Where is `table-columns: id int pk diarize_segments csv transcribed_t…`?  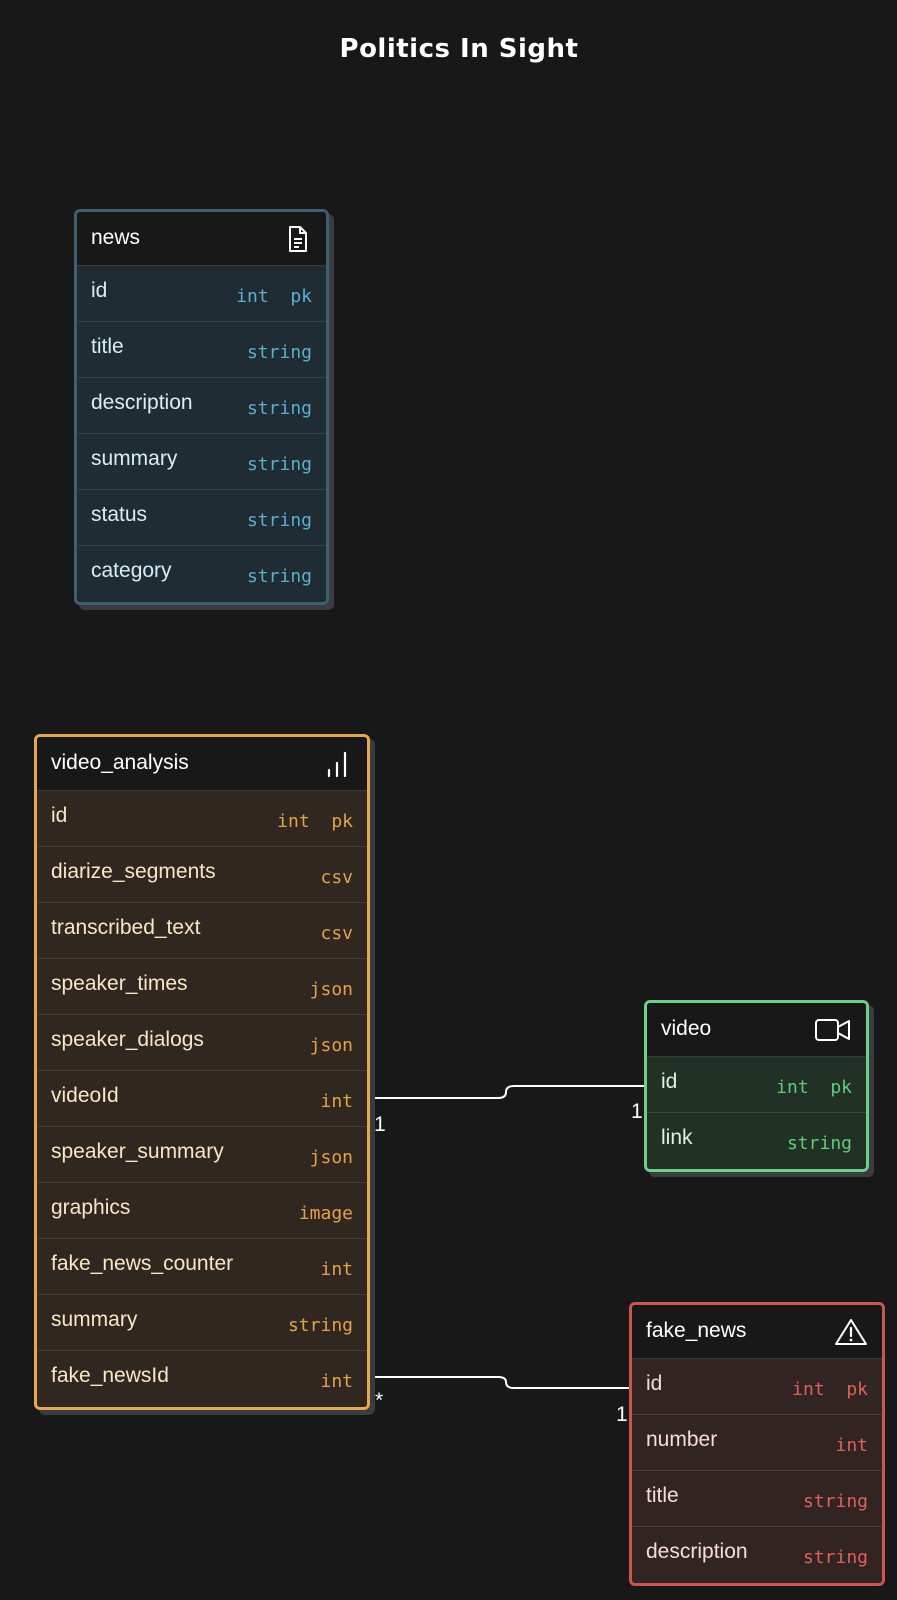
table-columns: id int pk diarize_segments csv transcribed_t… is located at coordinates (202, 1099).